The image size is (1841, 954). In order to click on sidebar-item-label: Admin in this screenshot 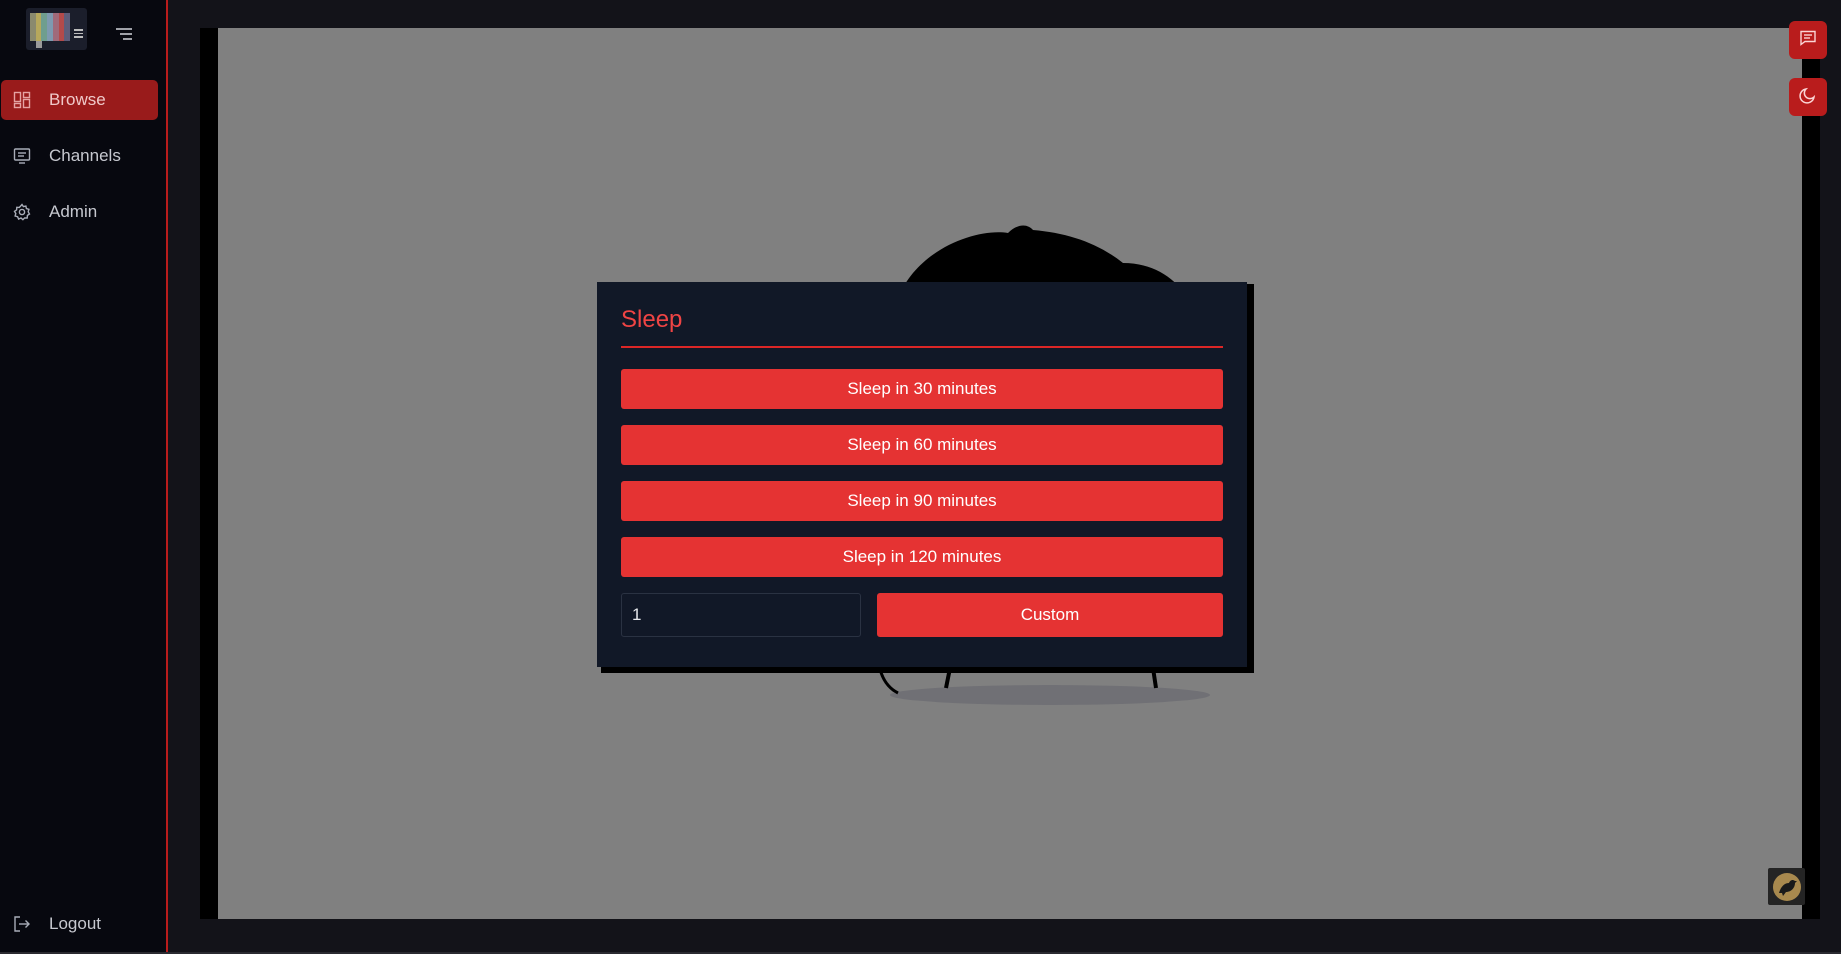, I will do `click(73, 211)`.